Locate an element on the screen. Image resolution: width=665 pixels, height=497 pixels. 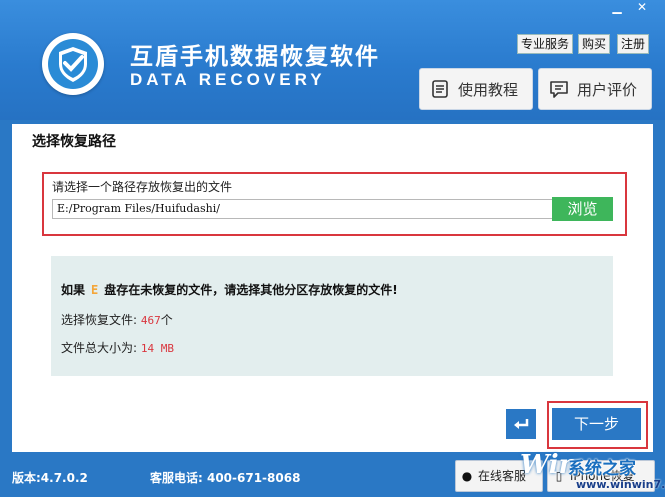
shield-check-icon is located at coordinates (73, 64).